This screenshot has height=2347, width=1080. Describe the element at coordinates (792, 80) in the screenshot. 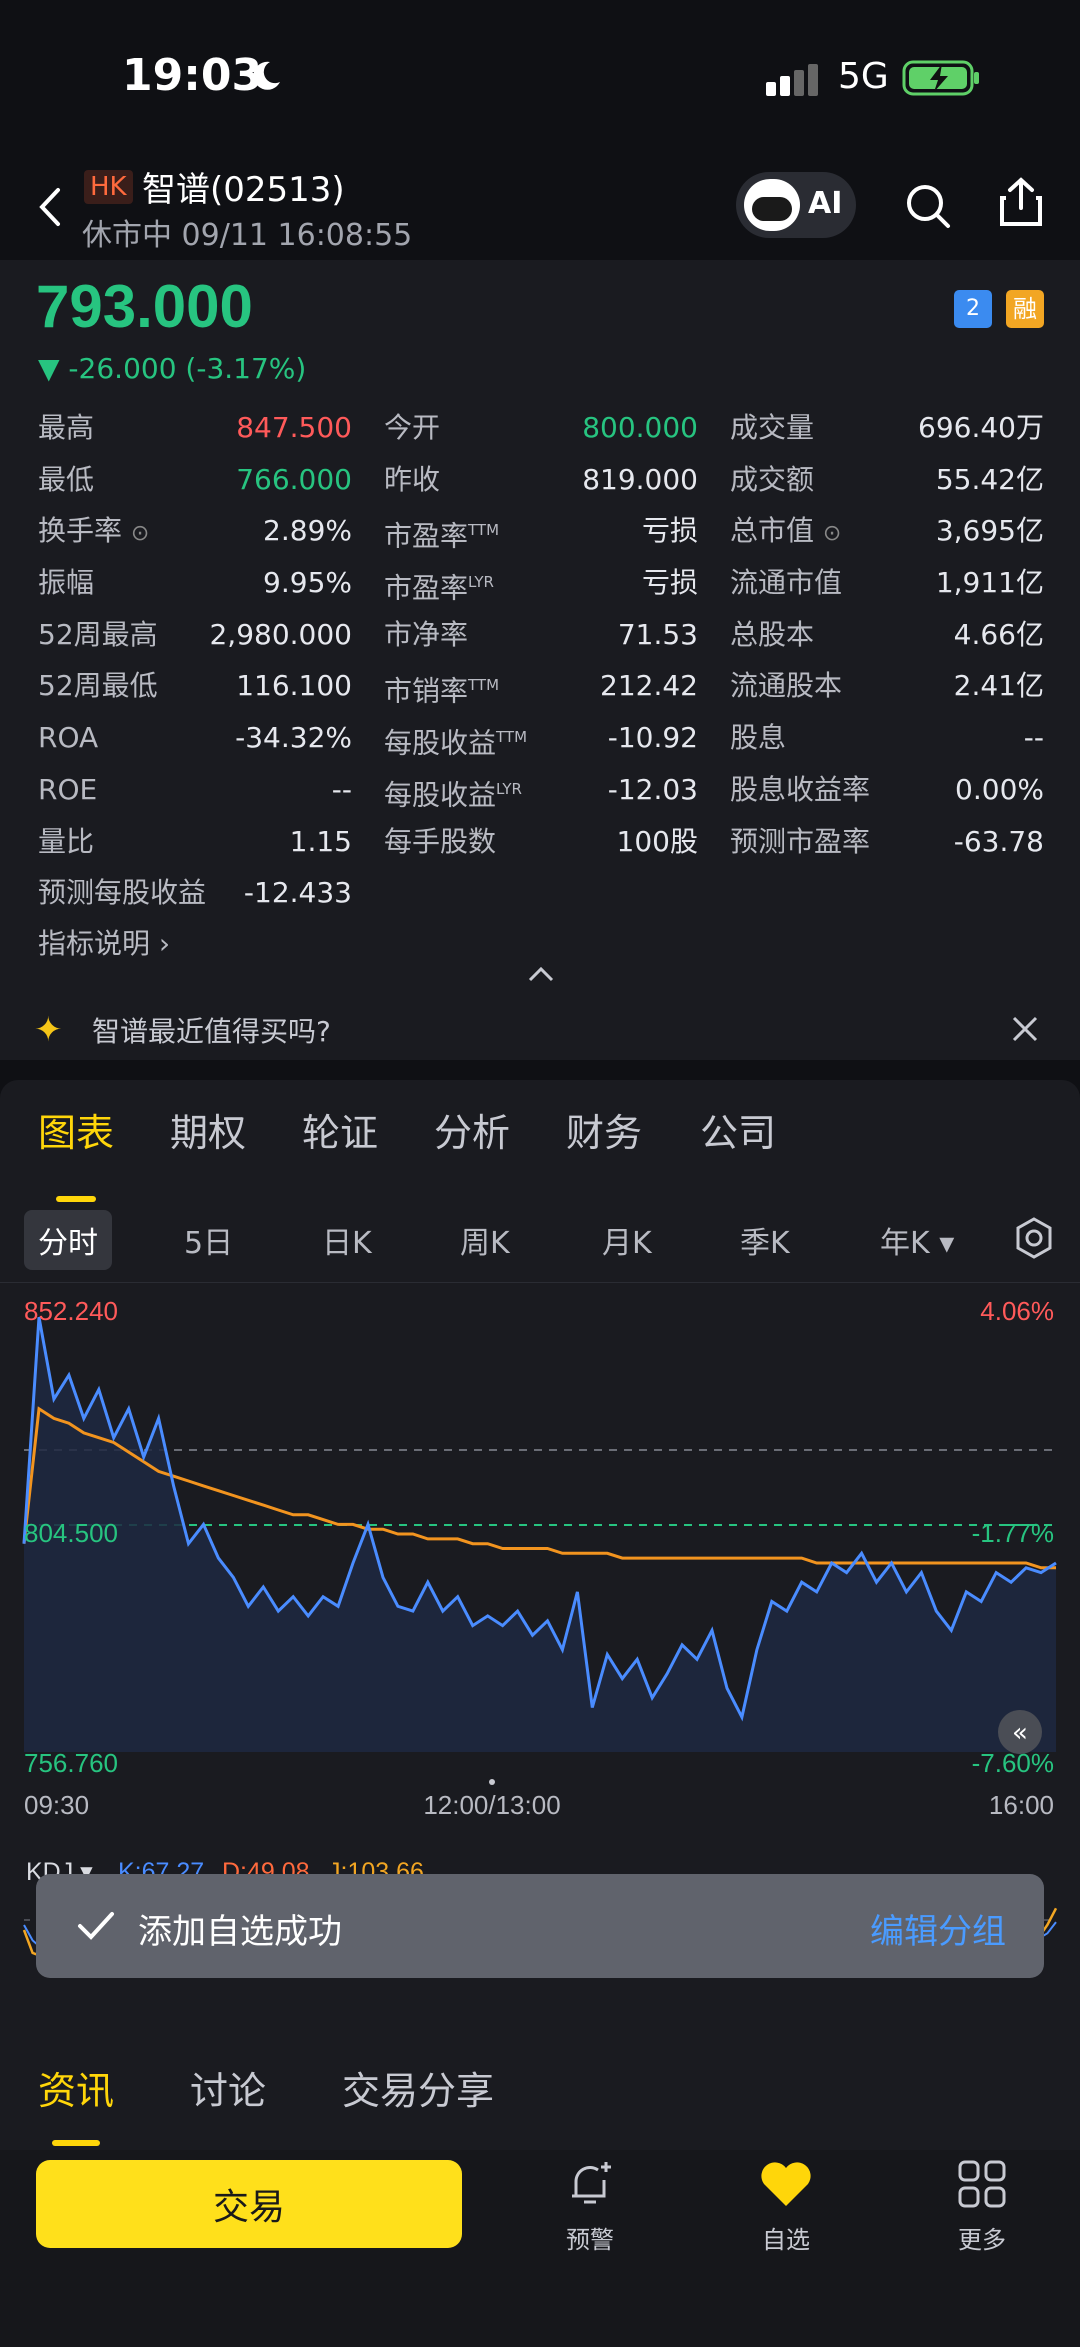

I see `signal-icon` at that location.